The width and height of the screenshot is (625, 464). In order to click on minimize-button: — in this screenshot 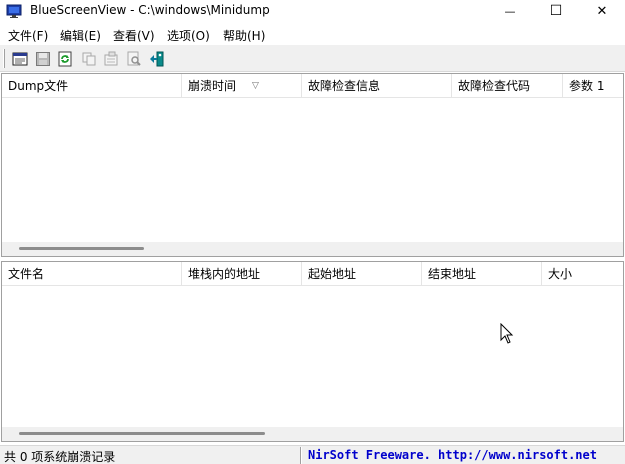, I will do `click(510, 11)`.